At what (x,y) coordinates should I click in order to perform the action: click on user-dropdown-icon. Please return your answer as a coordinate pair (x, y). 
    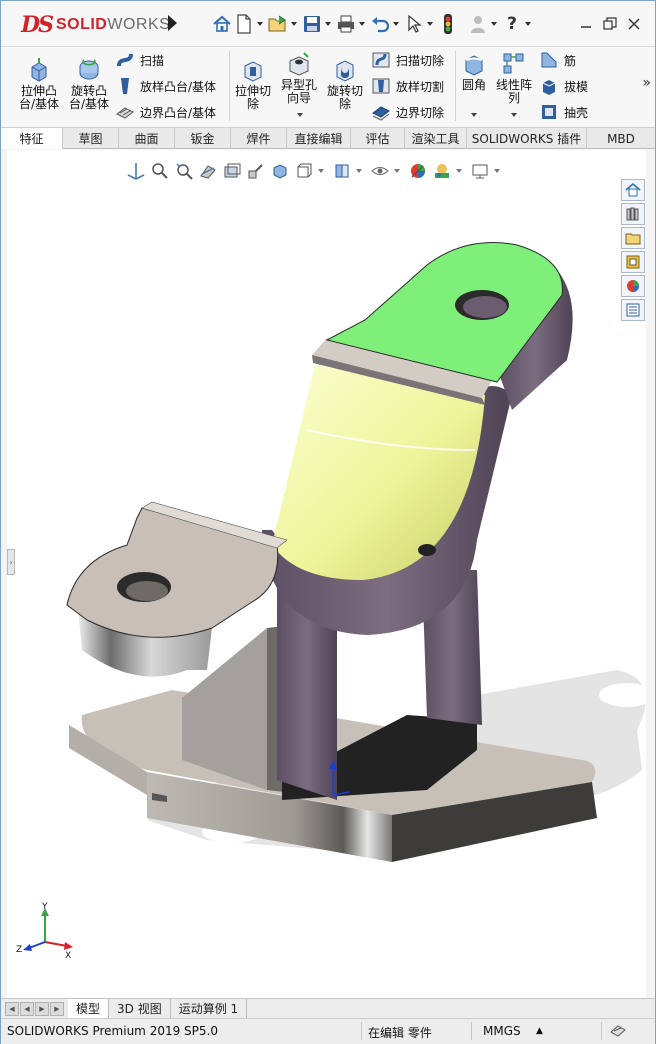
    Looking at the image, I should click on (494, 24).